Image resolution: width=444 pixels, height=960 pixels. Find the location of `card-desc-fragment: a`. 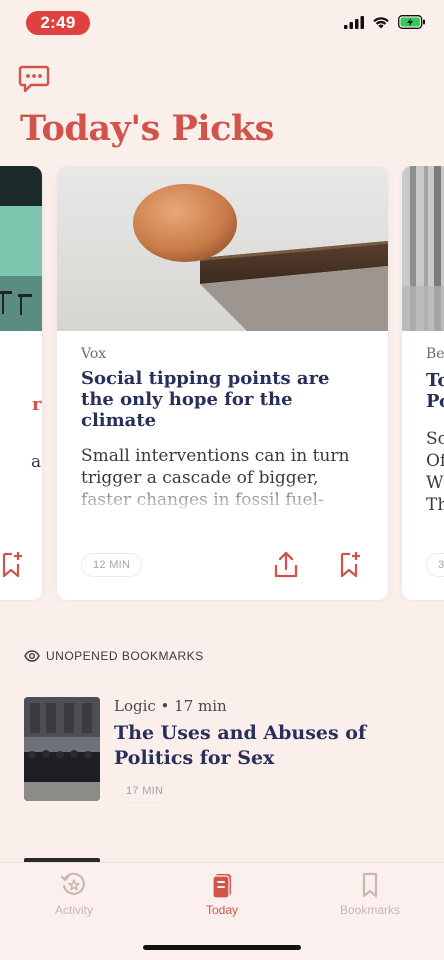

card-desc-fragment: a is located at coordinates (36, 462).